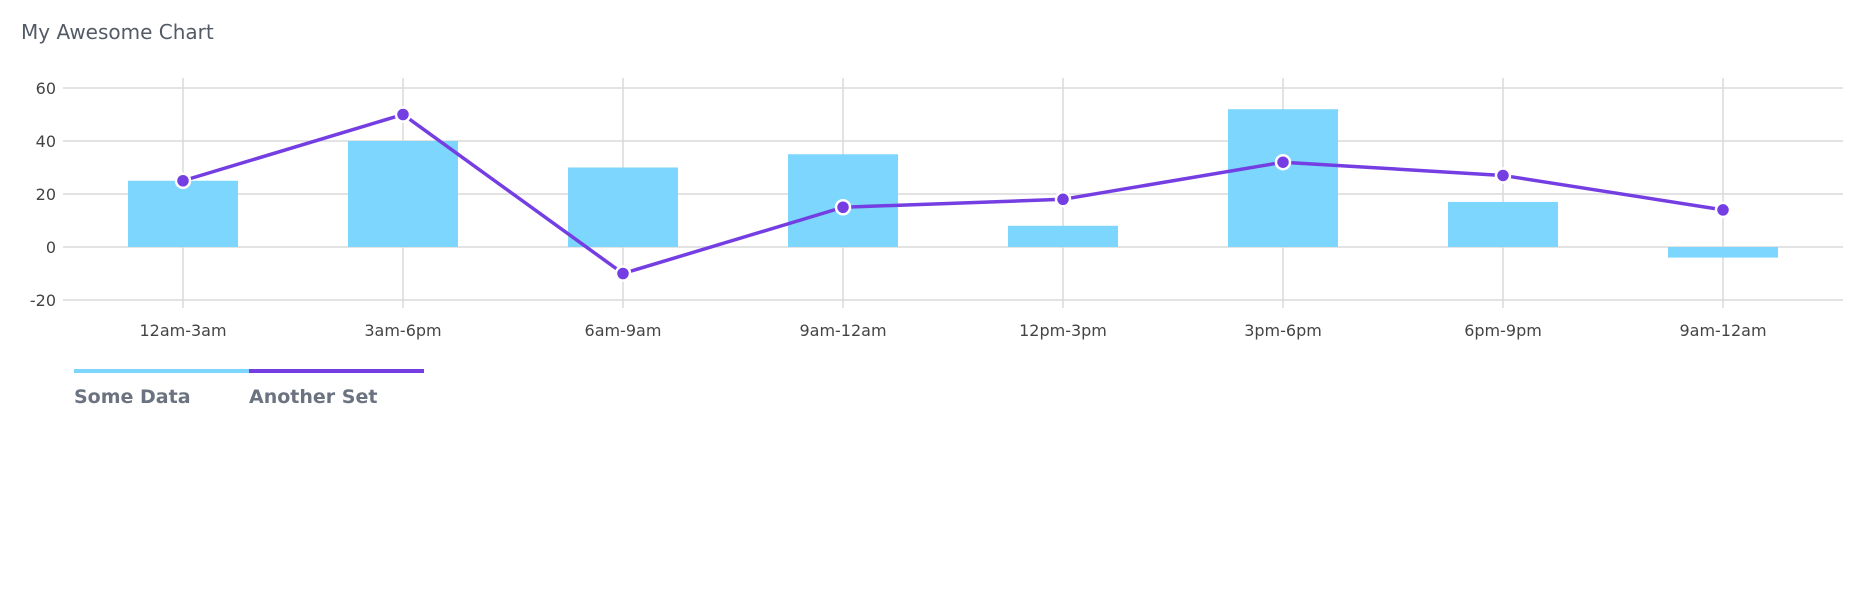 The height and width of the screenshot is (589, 1874). I want to click on legend-label-some-data: Some Data, so click(132, 397).